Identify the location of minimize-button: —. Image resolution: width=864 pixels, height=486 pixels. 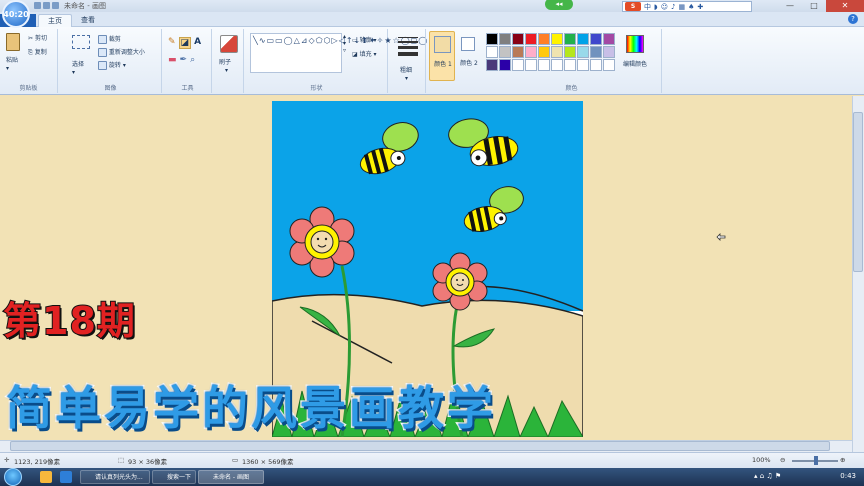
(790, 6).